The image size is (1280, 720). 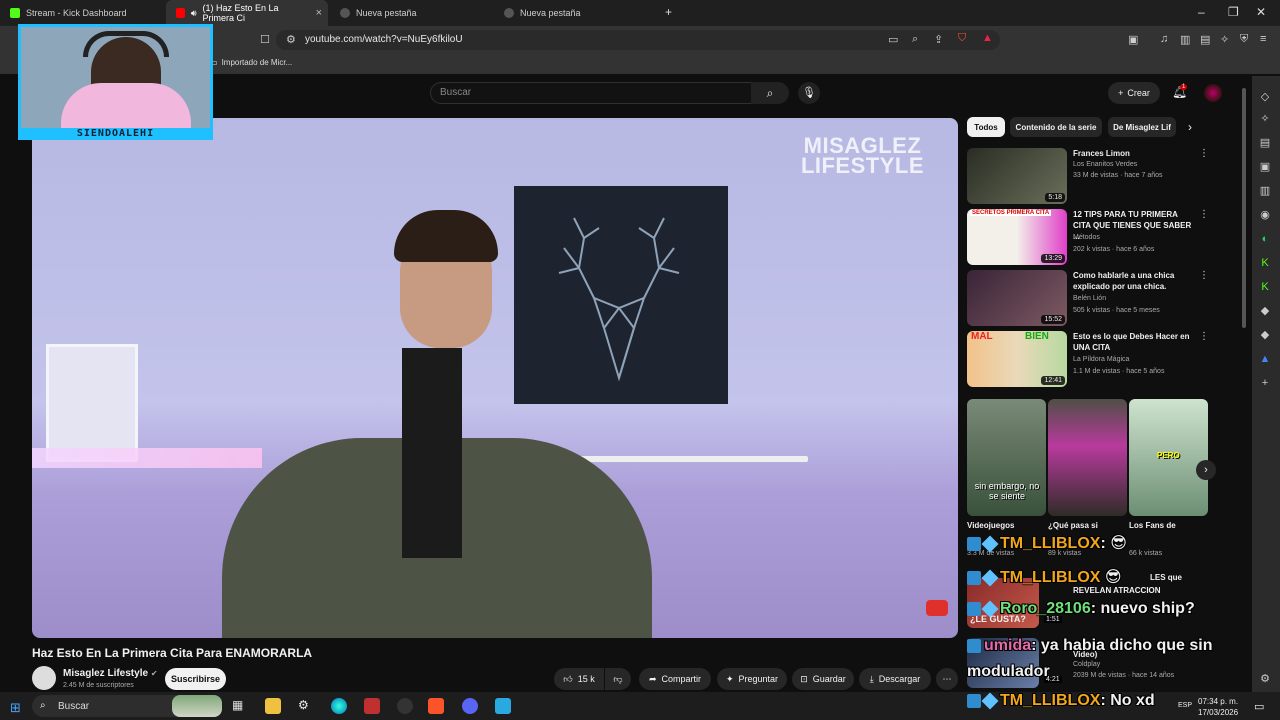 What do you see at coordinates (1047, 543) in the screenshot?
I see `chat-message: TM_LLIBLOX: 😎︎` at bounding box center [1047, 543].